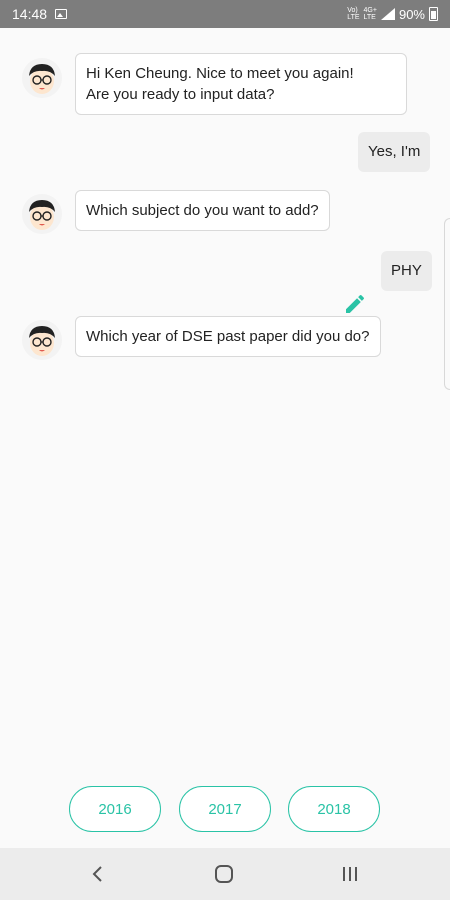 The height and width of the screenshot is (900, 450). What do you see at coordinates (411, 14) in the screenshot?
I see `battery-percent: 90%` at bounding box center [411, 14].